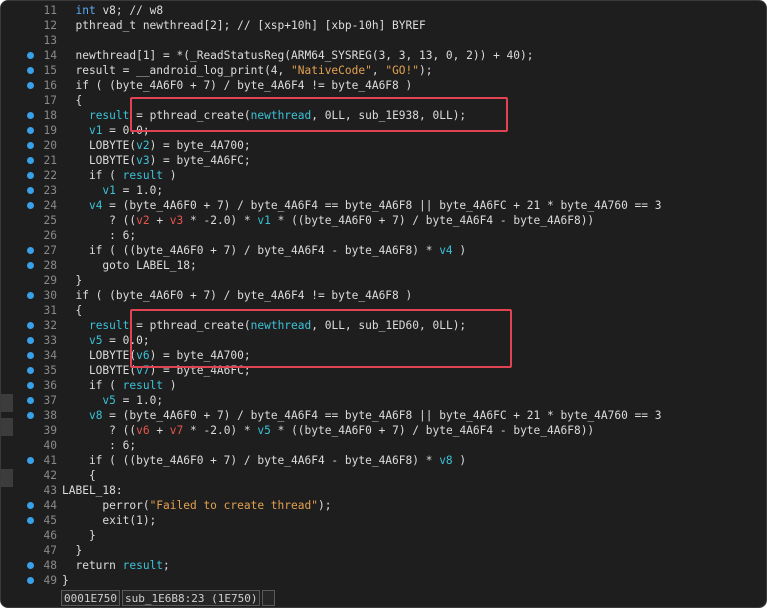 The width and height of the screenshot is (767, 608). What do you see at coordinates (50, 145) in the screenshot?
I see `line-number: 20` at bounding box center [50, 145].